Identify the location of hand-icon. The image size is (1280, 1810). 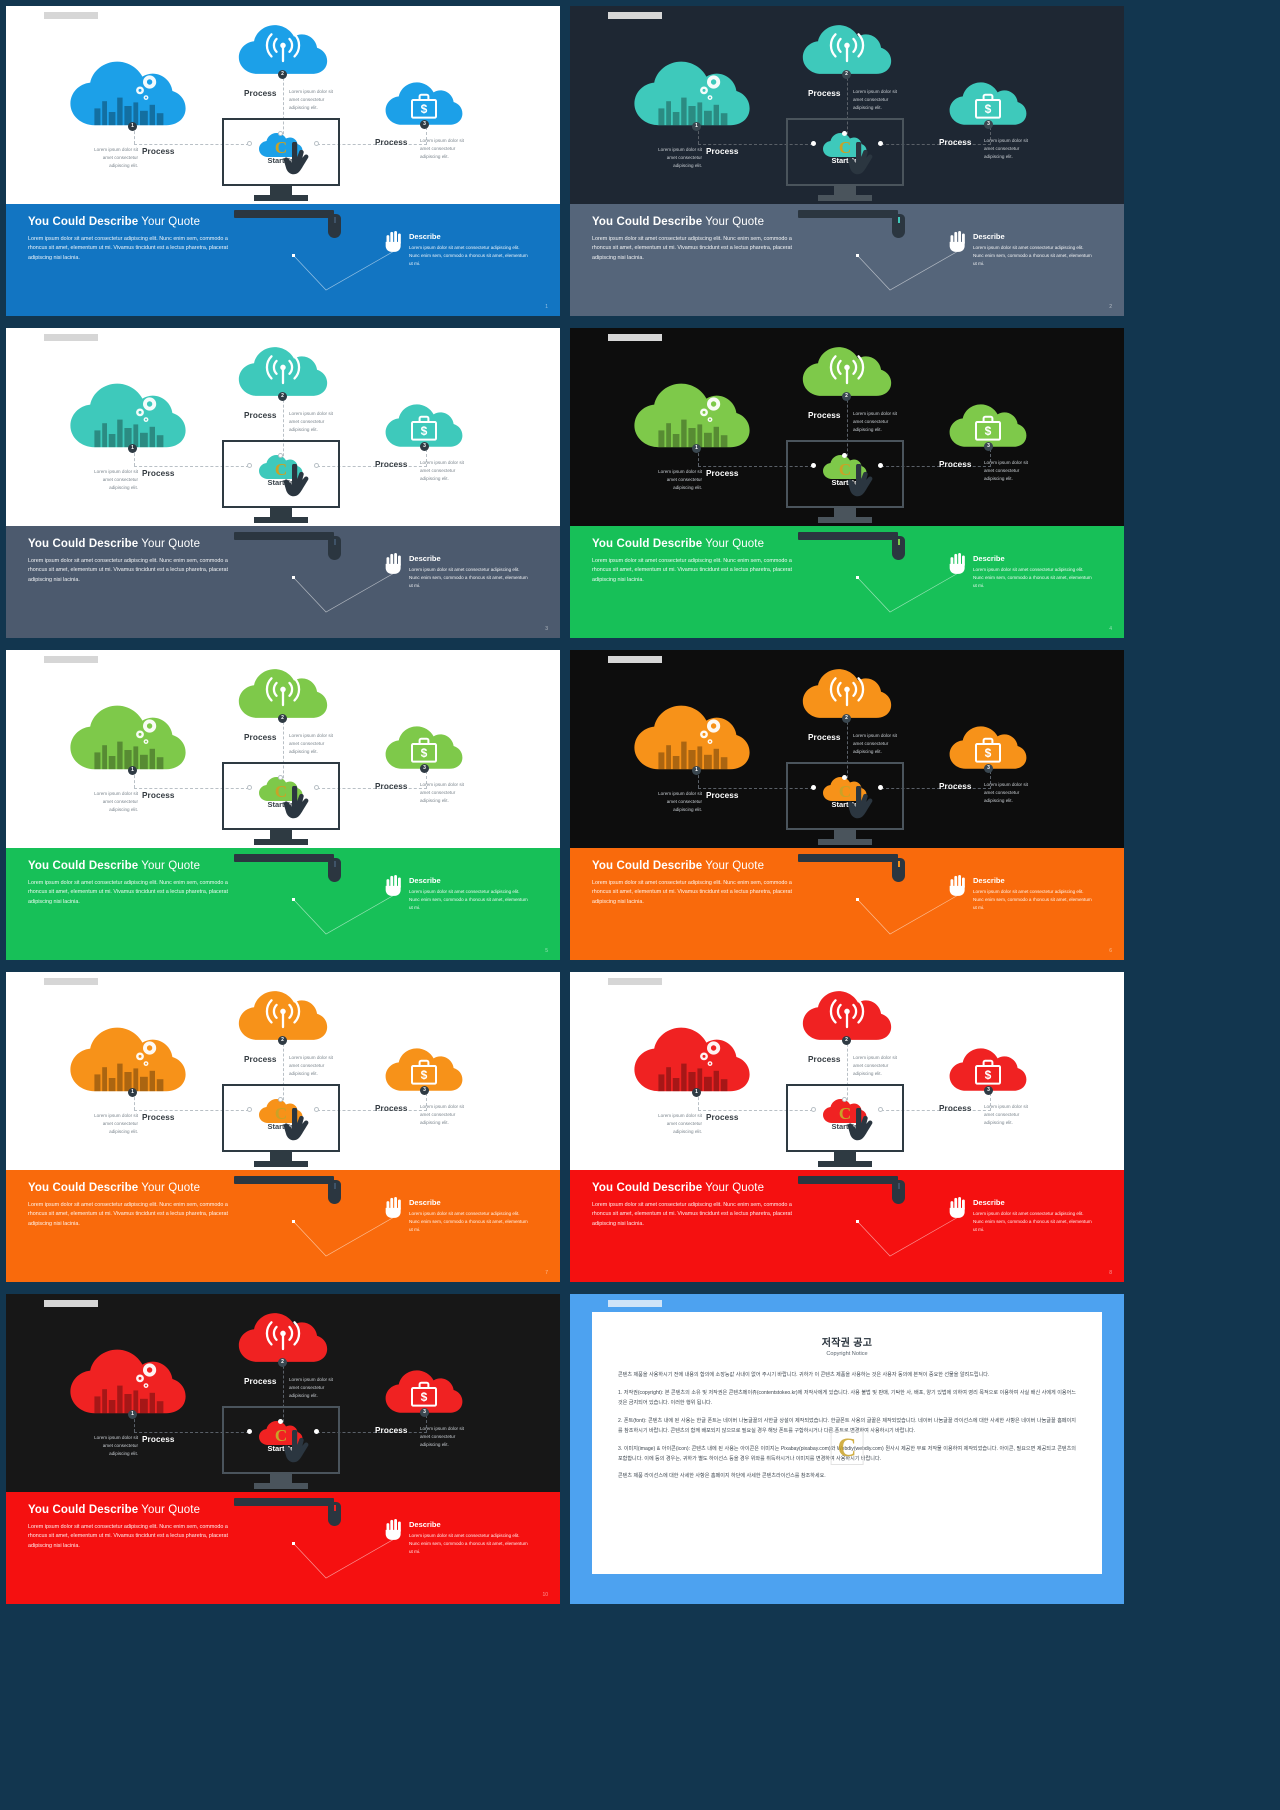
(394, 563).